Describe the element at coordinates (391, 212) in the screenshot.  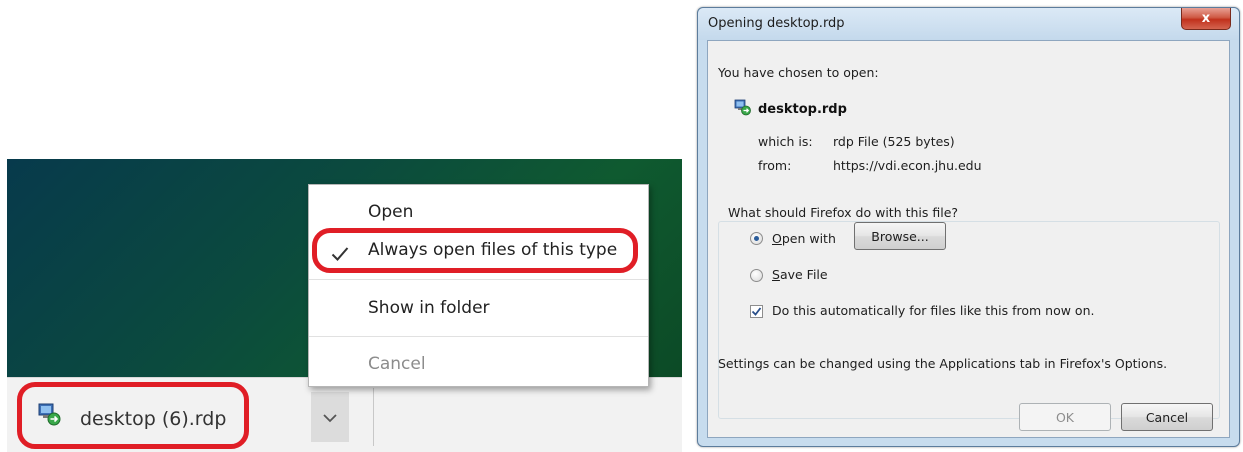
I see `menu-item-label: Open` at that location.